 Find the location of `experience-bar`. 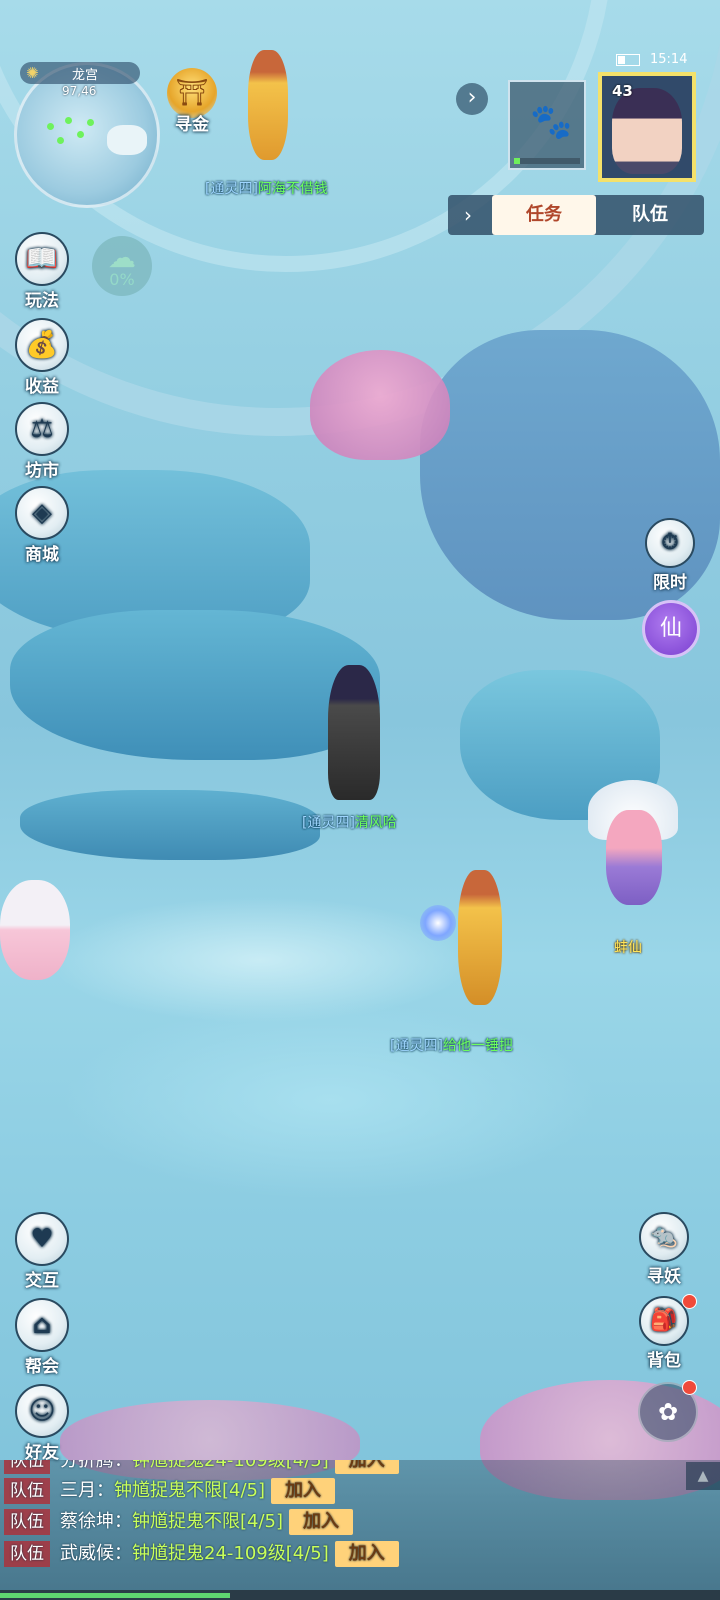

experience-bar is located at coordinates (360, 1595).